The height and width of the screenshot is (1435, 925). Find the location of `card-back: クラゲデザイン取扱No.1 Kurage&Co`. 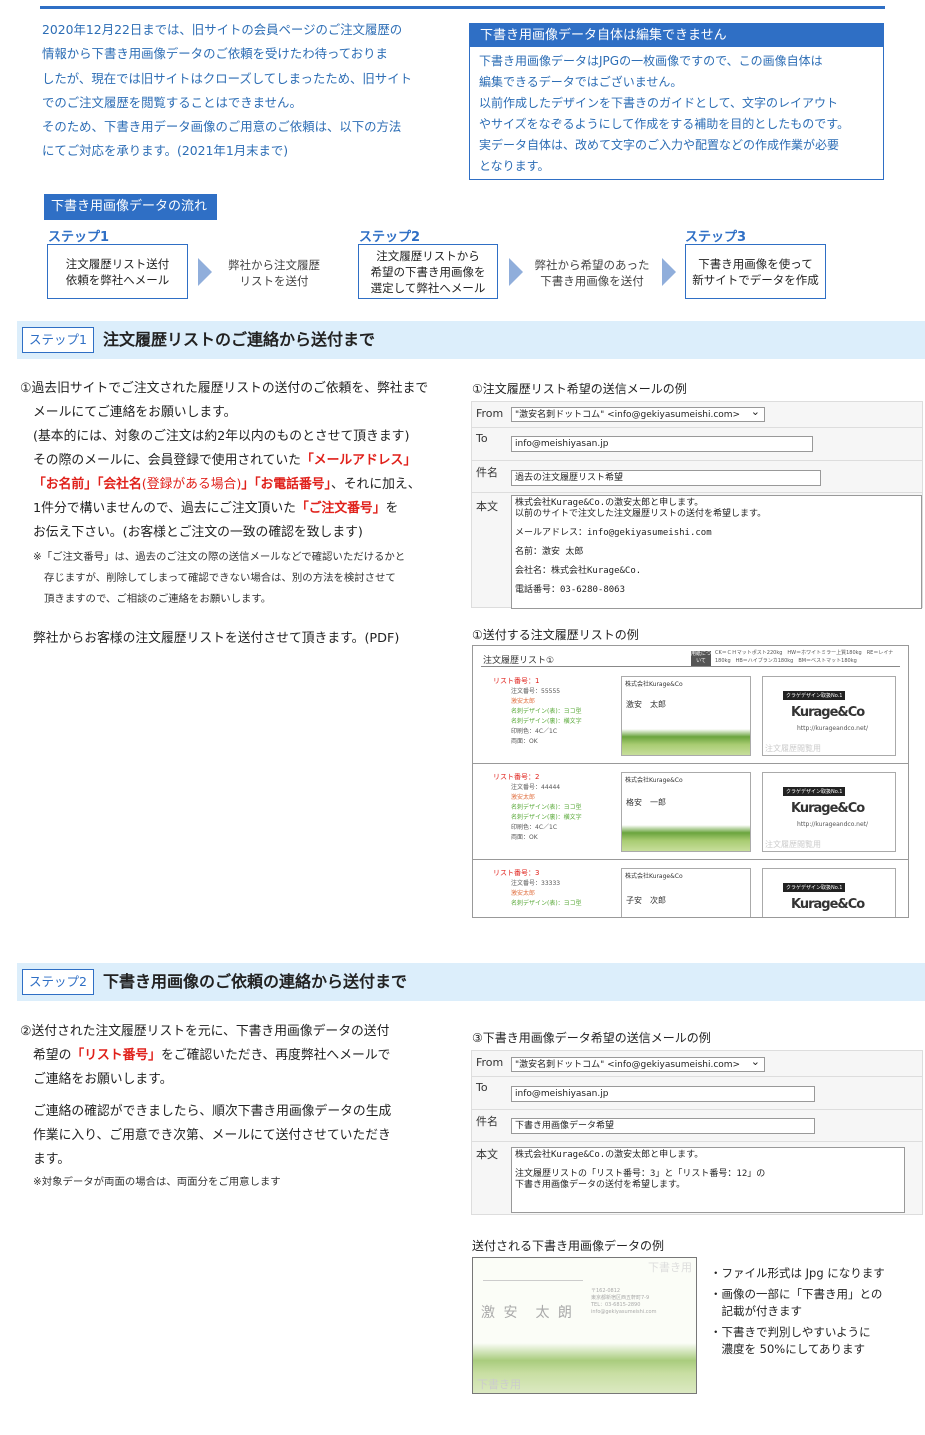

card-back: クラゲデザイン取扱No.1 Kurage&Co is located at coordinates (829, 892).